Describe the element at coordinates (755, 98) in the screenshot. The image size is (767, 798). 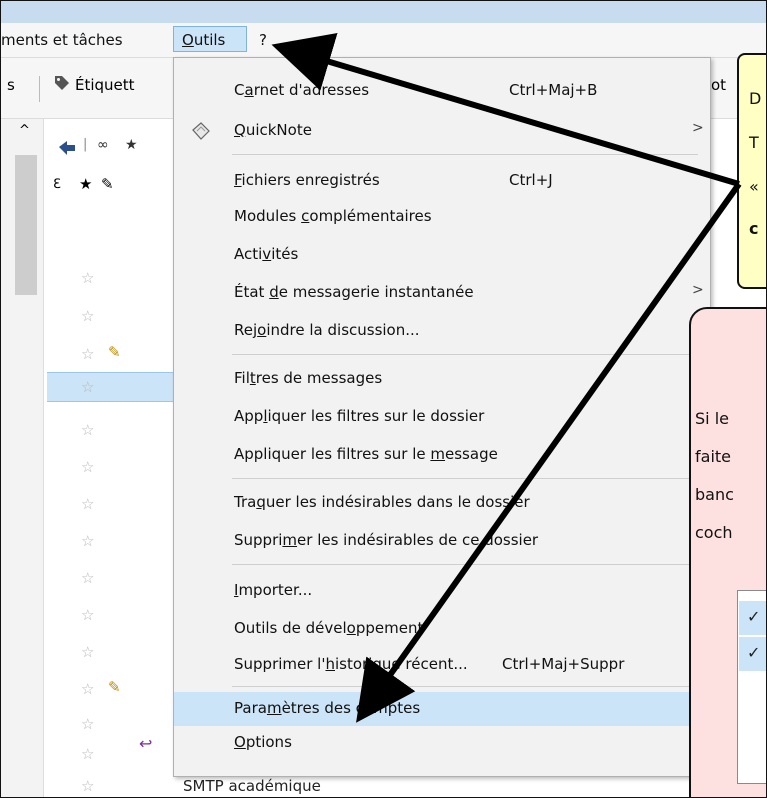
I see `note-text: D` at that location.